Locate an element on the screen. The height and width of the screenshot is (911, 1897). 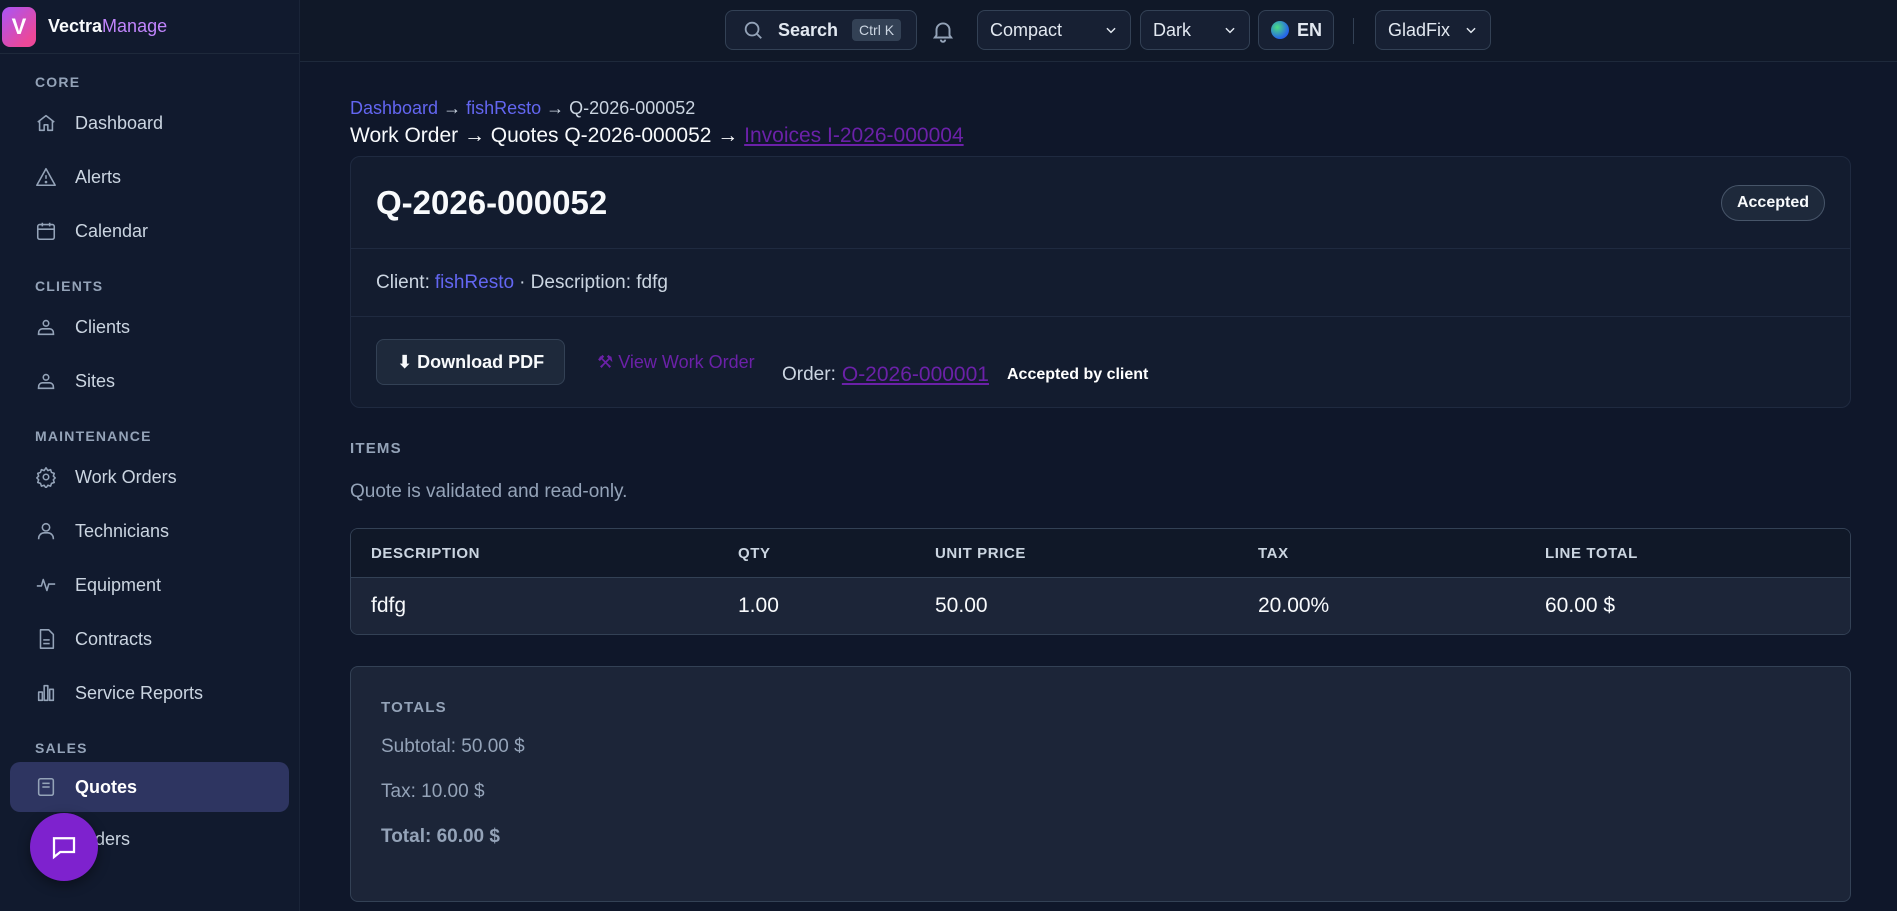
pulse-icon is located at coordinates (46, 585).